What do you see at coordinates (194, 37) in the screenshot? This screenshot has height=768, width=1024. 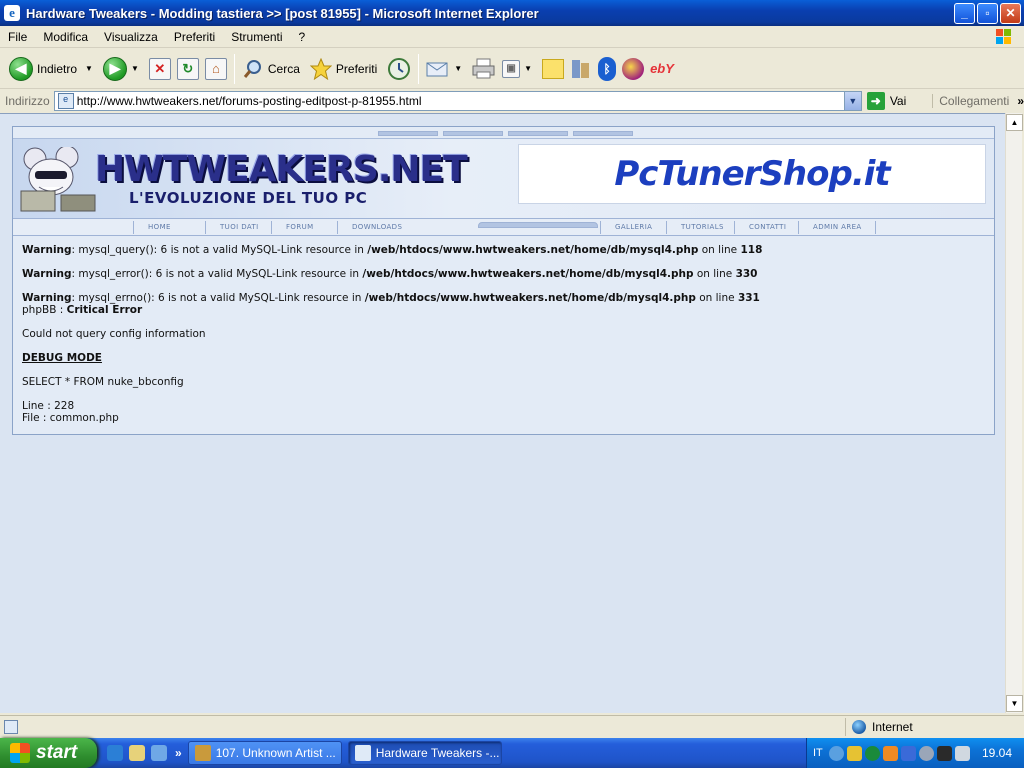 I see `menu-preferiti: Preferiti` at bounding box center [194, 37].